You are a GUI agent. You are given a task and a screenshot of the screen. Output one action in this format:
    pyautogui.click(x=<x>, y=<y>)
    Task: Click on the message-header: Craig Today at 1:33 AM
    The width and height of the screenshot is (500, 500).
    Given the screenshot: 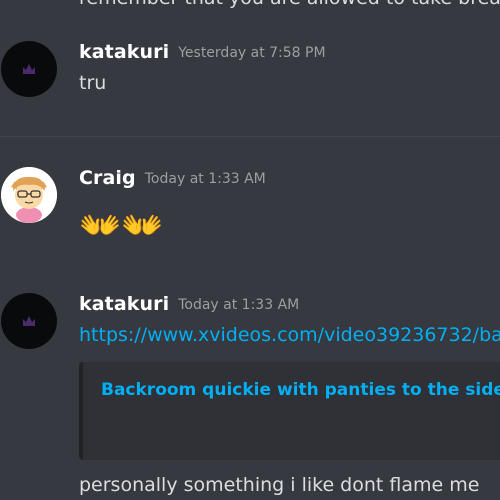 What is the action you would take?
    pyautogui.click(x=172, y=178)
    